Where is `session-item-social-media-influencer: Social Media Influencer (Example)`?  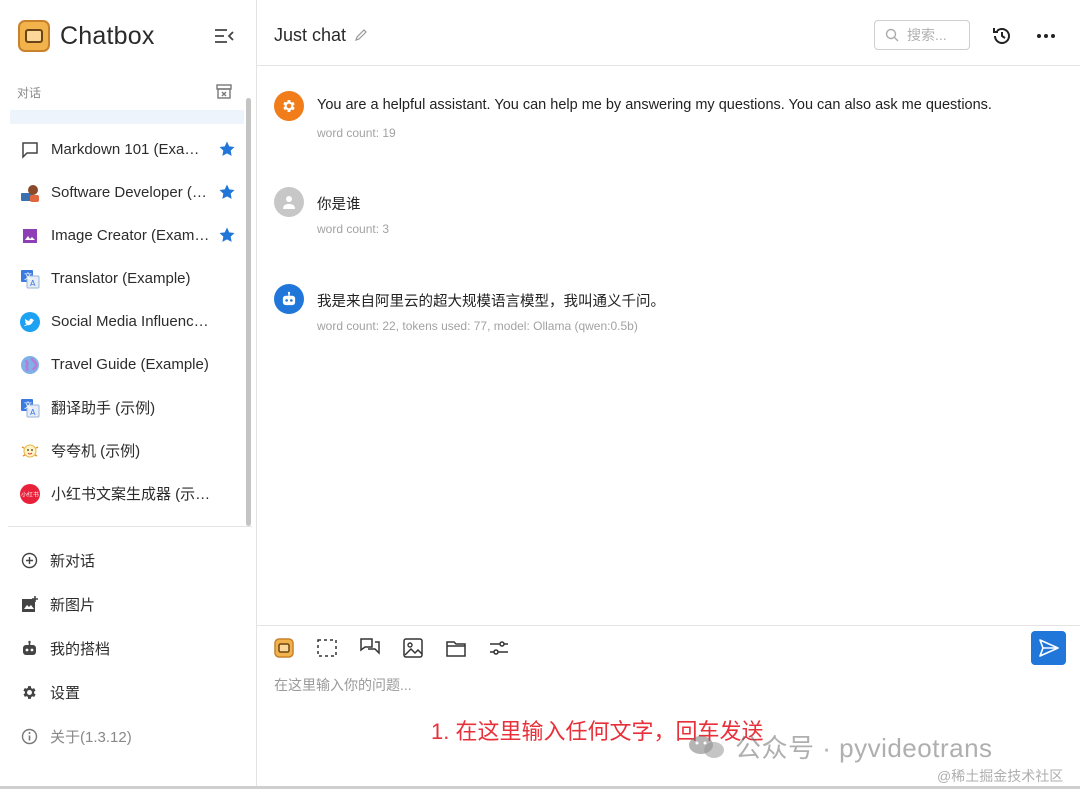
session-item-social-media-influencer: Social Media Influencer (Example) is located at coordinates (127, 321).